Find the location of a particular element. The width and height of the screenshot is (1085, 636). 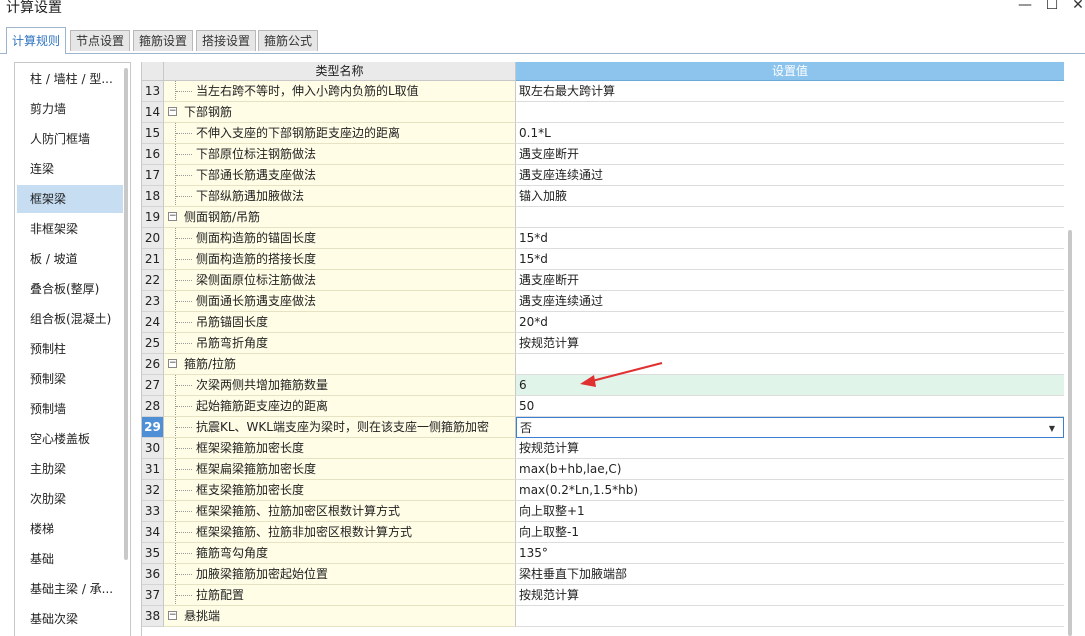

table-row: 15 不伸入支座的下部钢筋距支座边的距离 0.1*L is located at coordinates (603, 133).